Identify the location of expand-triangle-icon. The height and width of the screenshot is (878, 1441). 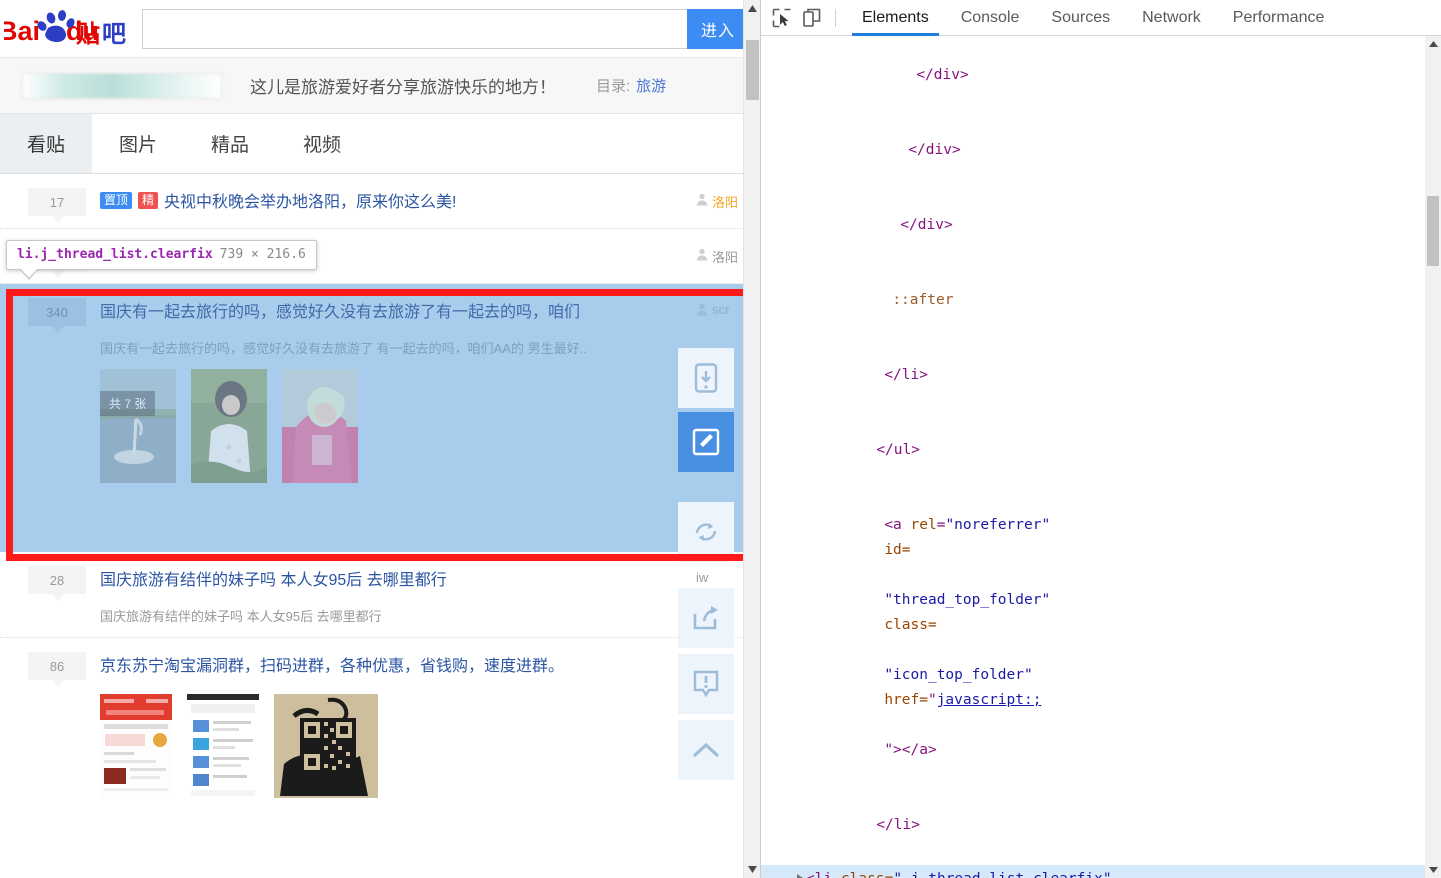
(800, 876).